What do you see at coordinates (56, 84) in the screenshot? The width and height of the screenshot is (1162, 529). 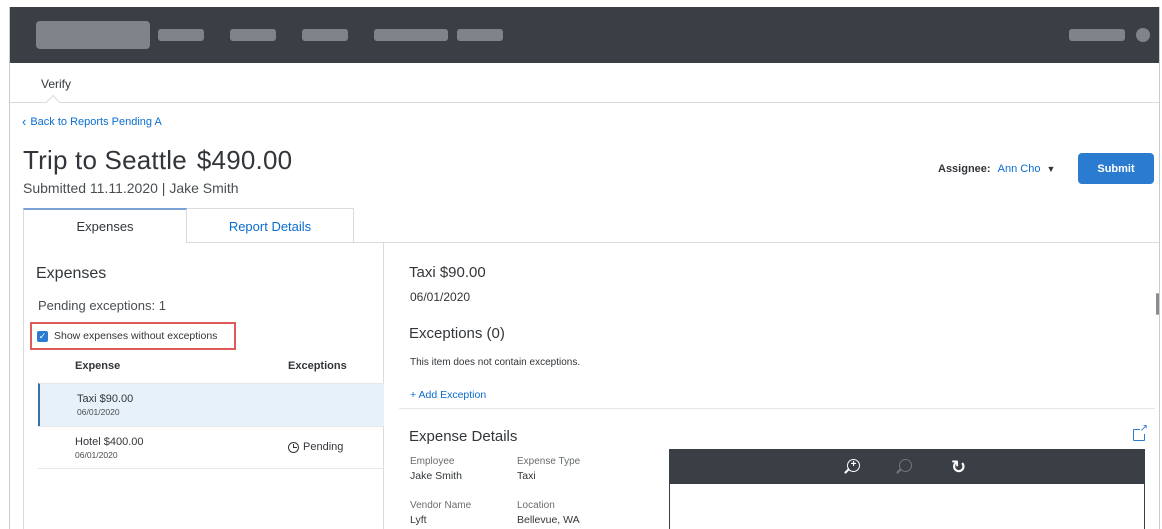 I see `subnav-item-verify: Verify` at bounding box center [56, 84].